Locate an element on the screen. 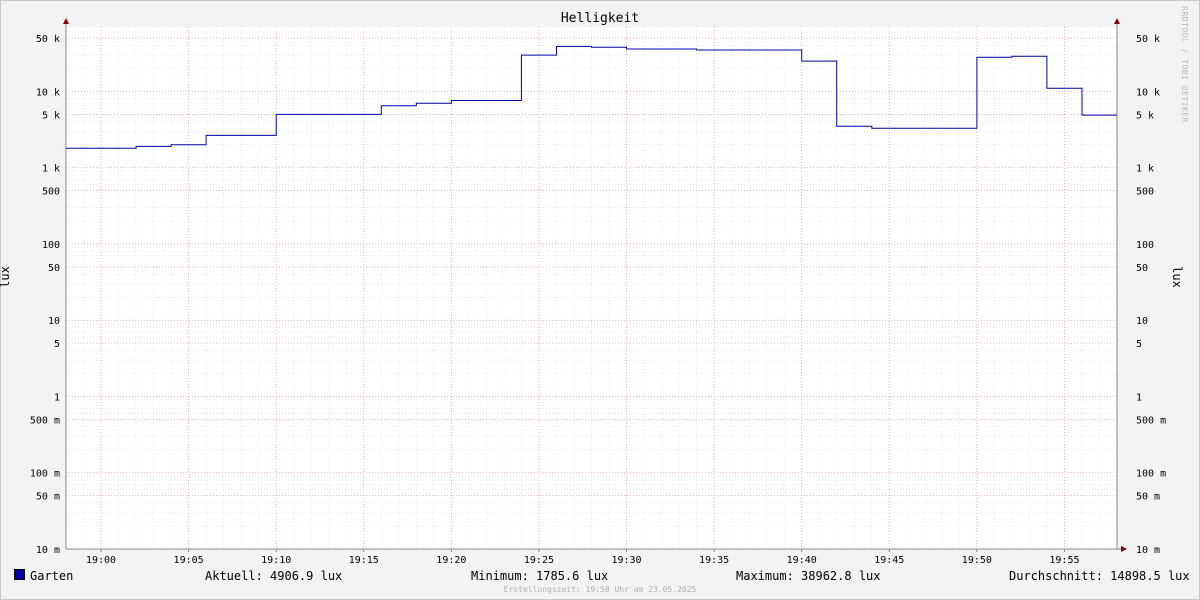 The height and width of the screenshot is (600, 1200). x-tick-label: 19:55 is located at coordinates (1064, 560).